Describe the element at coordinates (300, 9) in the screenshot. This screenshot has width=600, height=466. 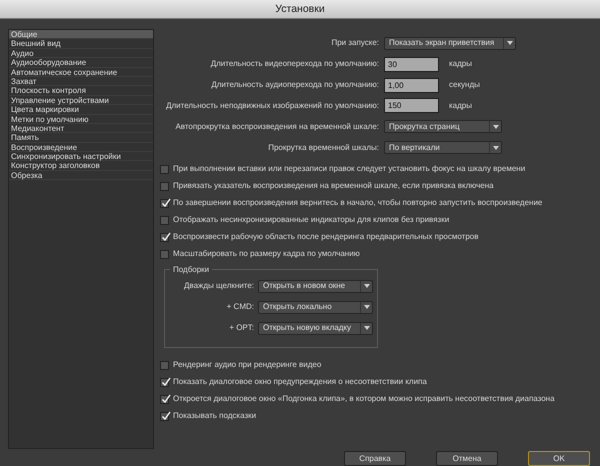
I see `window-title: Установки` at that location.